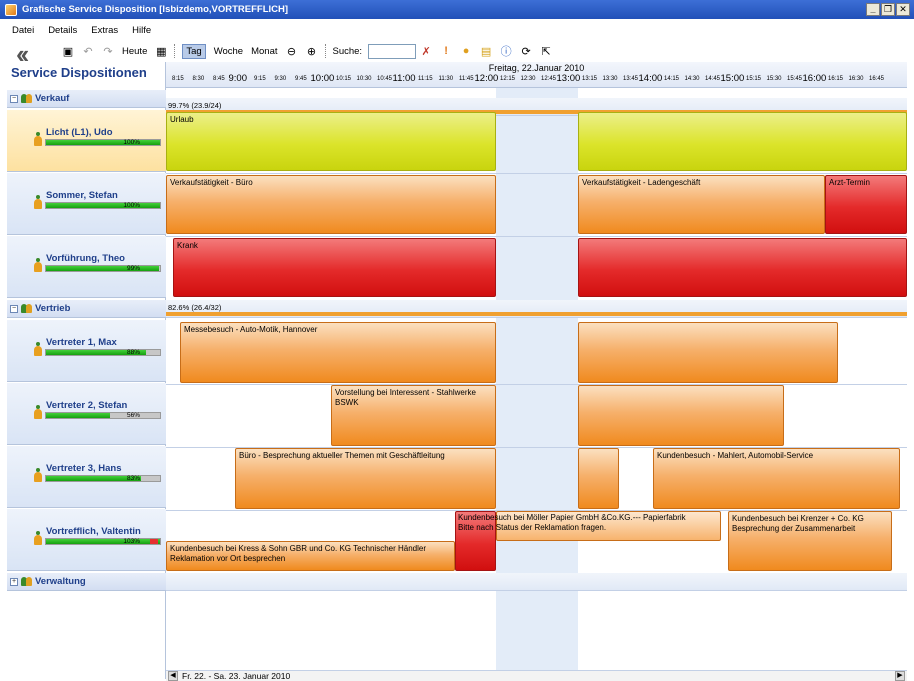 The image size is (914, 681). I want to click on person-name: Vortrefflich, Valtentin, so click(93, 531).